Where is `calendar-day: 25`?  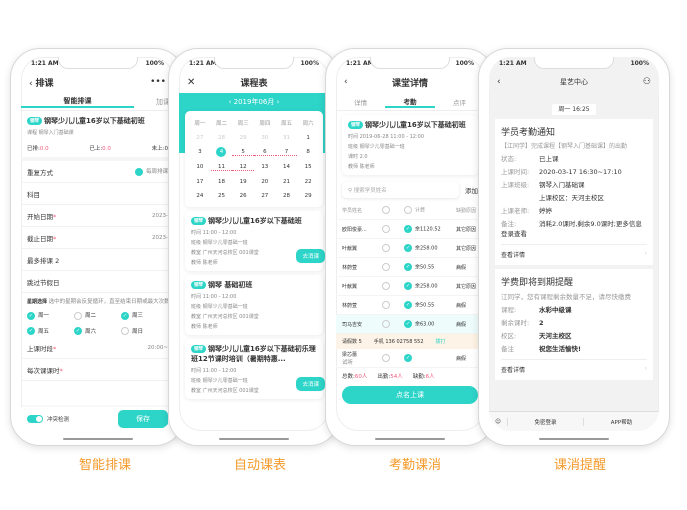
calendar-day: 25 is located at coordinates (222, 196).